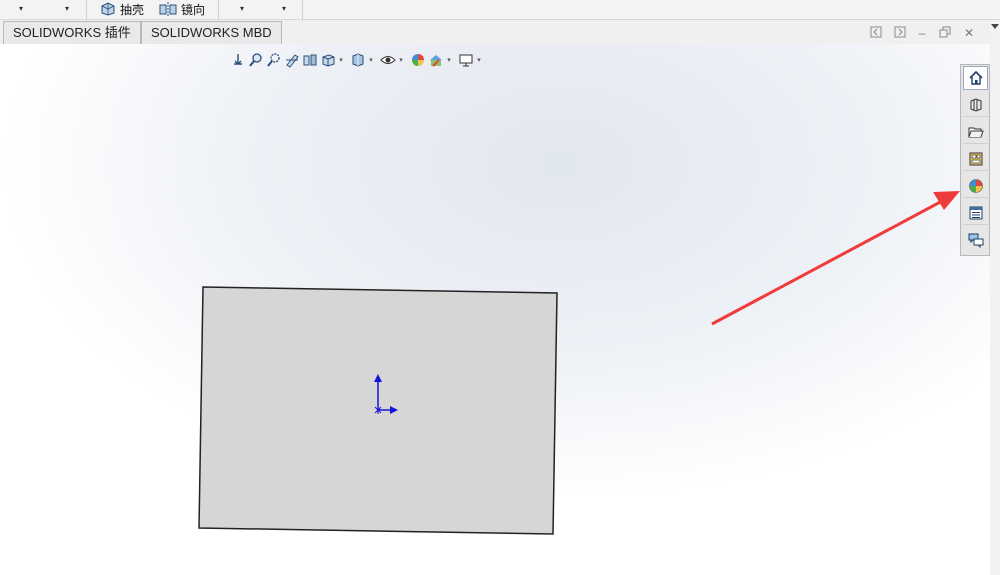  I want to click on view-settings-dropdown-icon: ▾, so click(479, 60).